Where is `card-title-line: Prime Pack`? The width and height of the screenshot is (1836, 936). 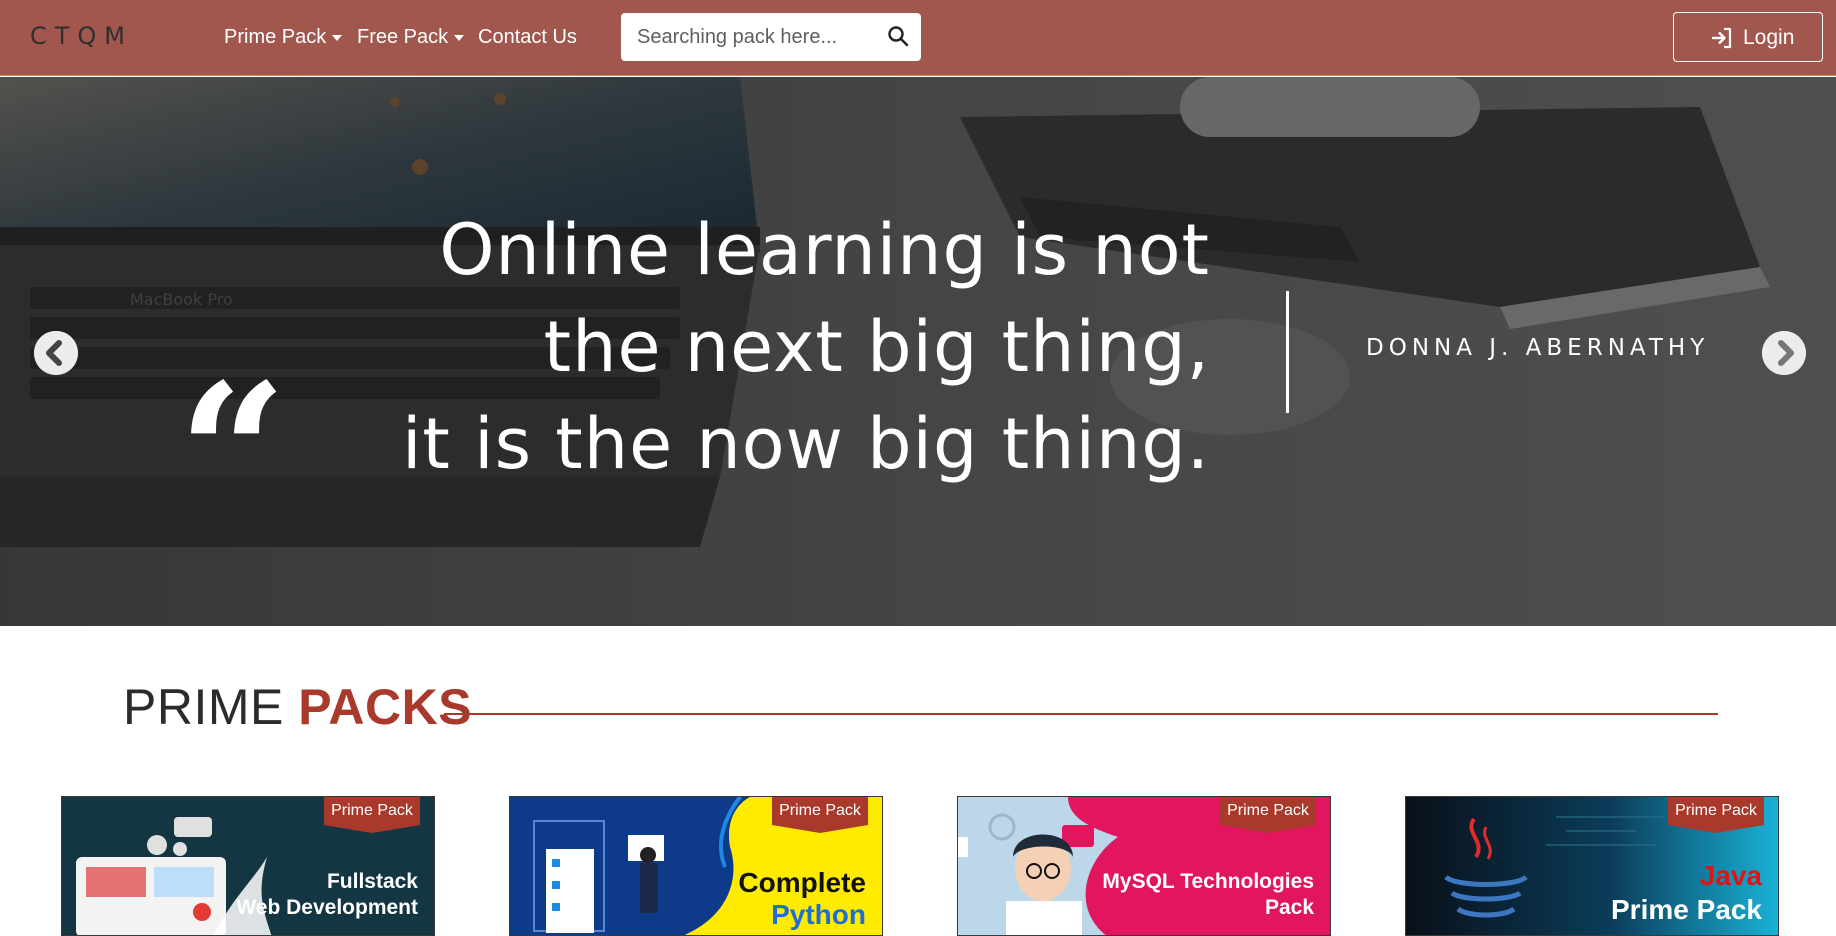 card-title-line: Prime Pack is located at coordinates (1686, 909).